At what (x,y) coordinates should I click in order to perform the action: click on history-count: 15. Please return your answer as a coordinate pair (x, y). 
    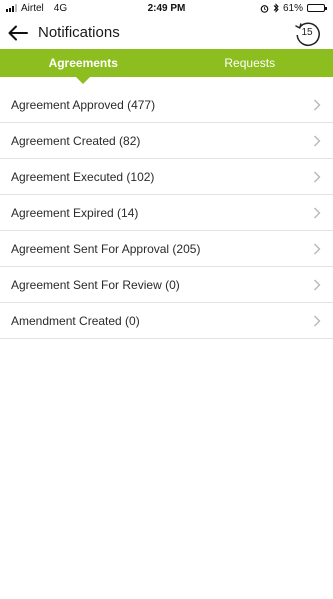
    Looking at the image, I should click on (307, 32).